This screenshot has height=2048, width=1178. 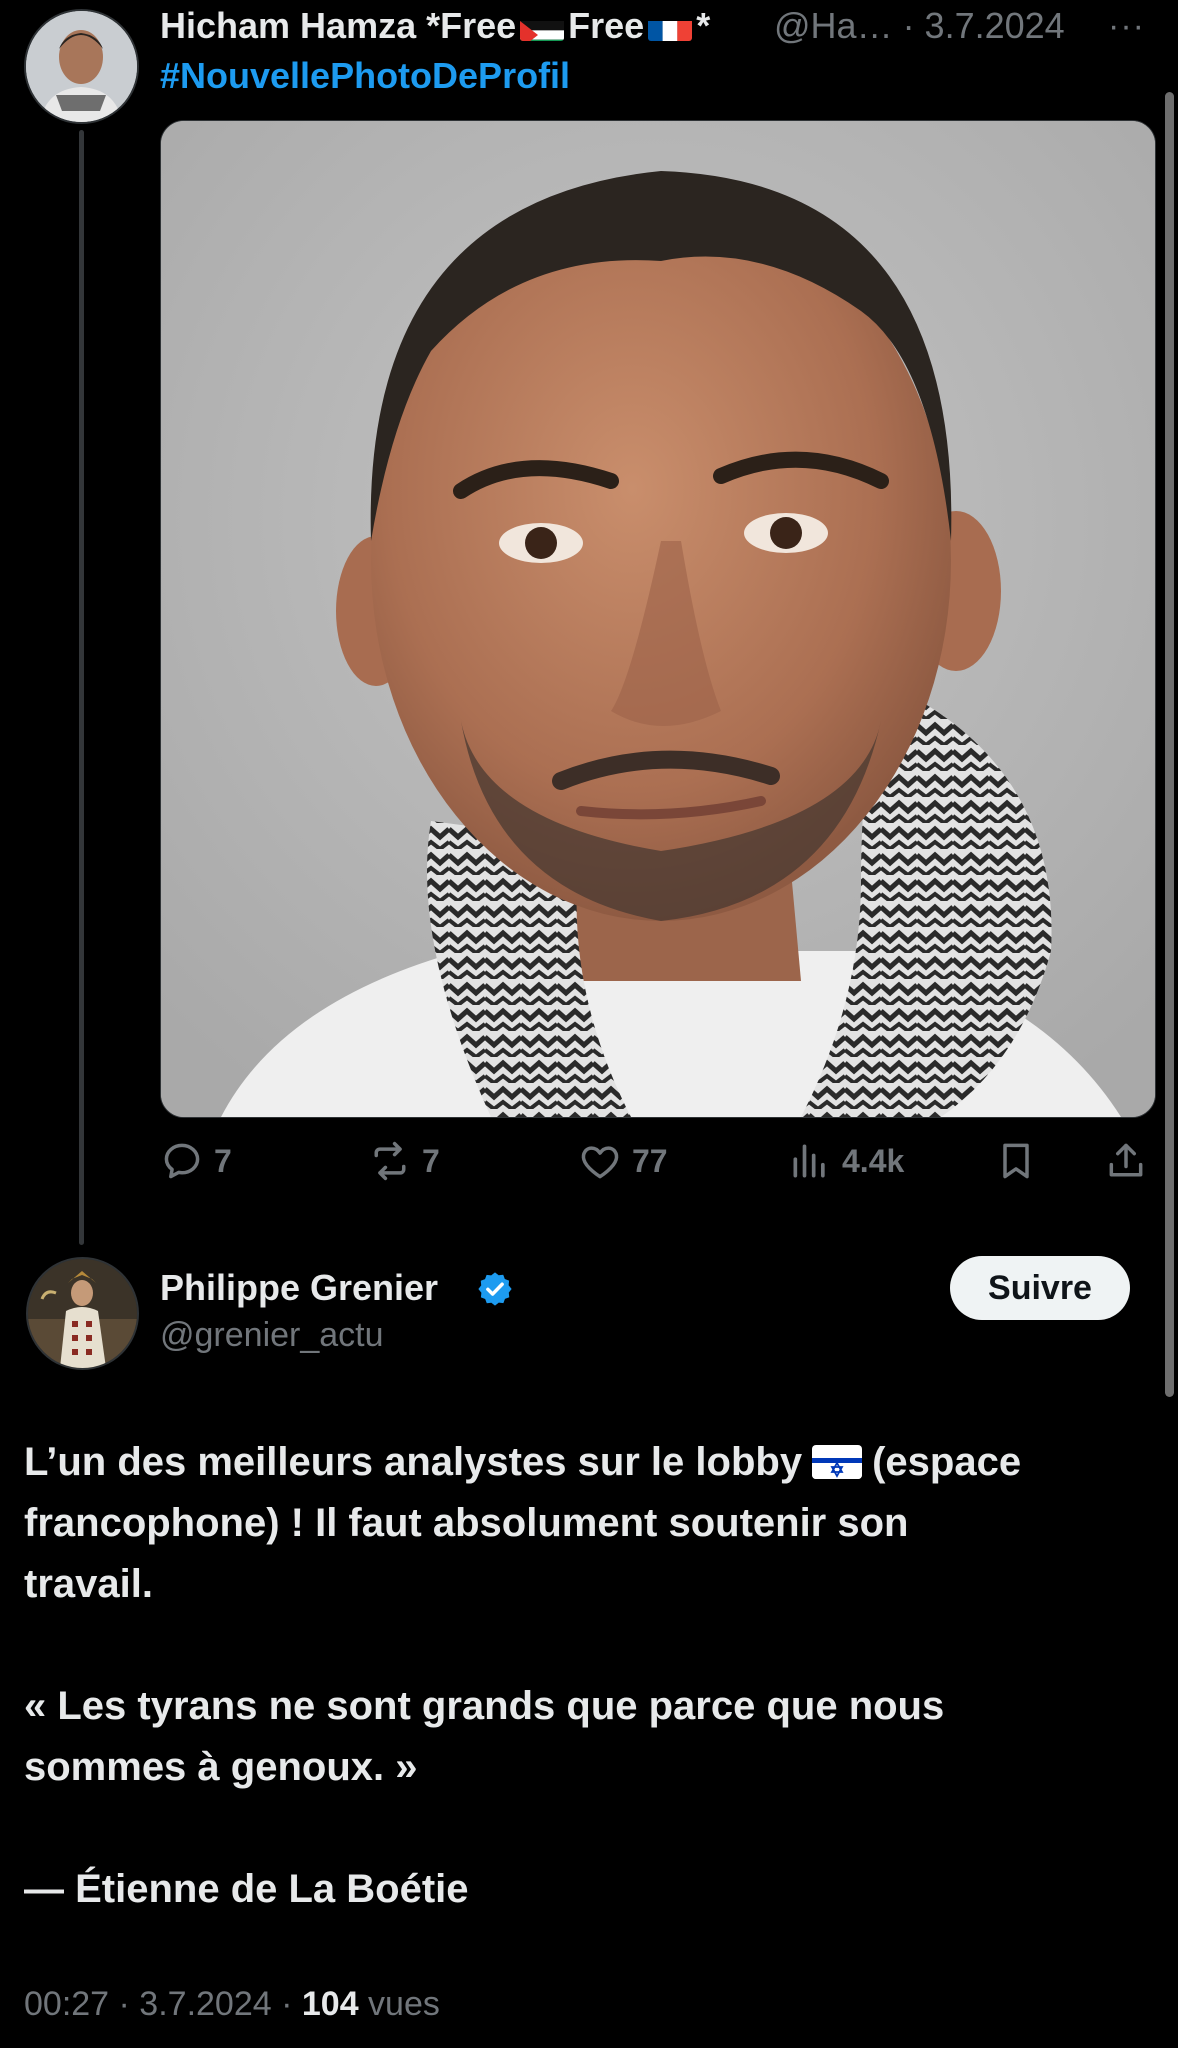 I want to click on hashtag-link: #NouvellePhotoDeProfil, so click(x=365, y=76).